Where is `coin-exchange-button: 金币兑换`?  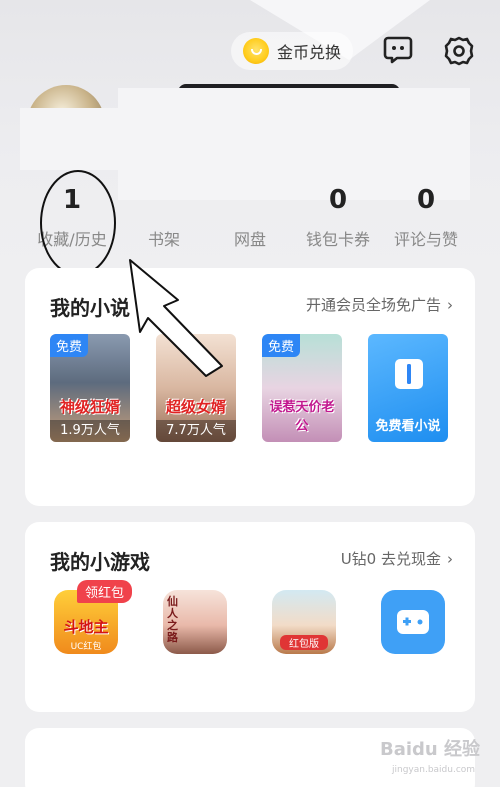
coin-exchange-button: 金币兑换 is located at coordinates (292, 51).